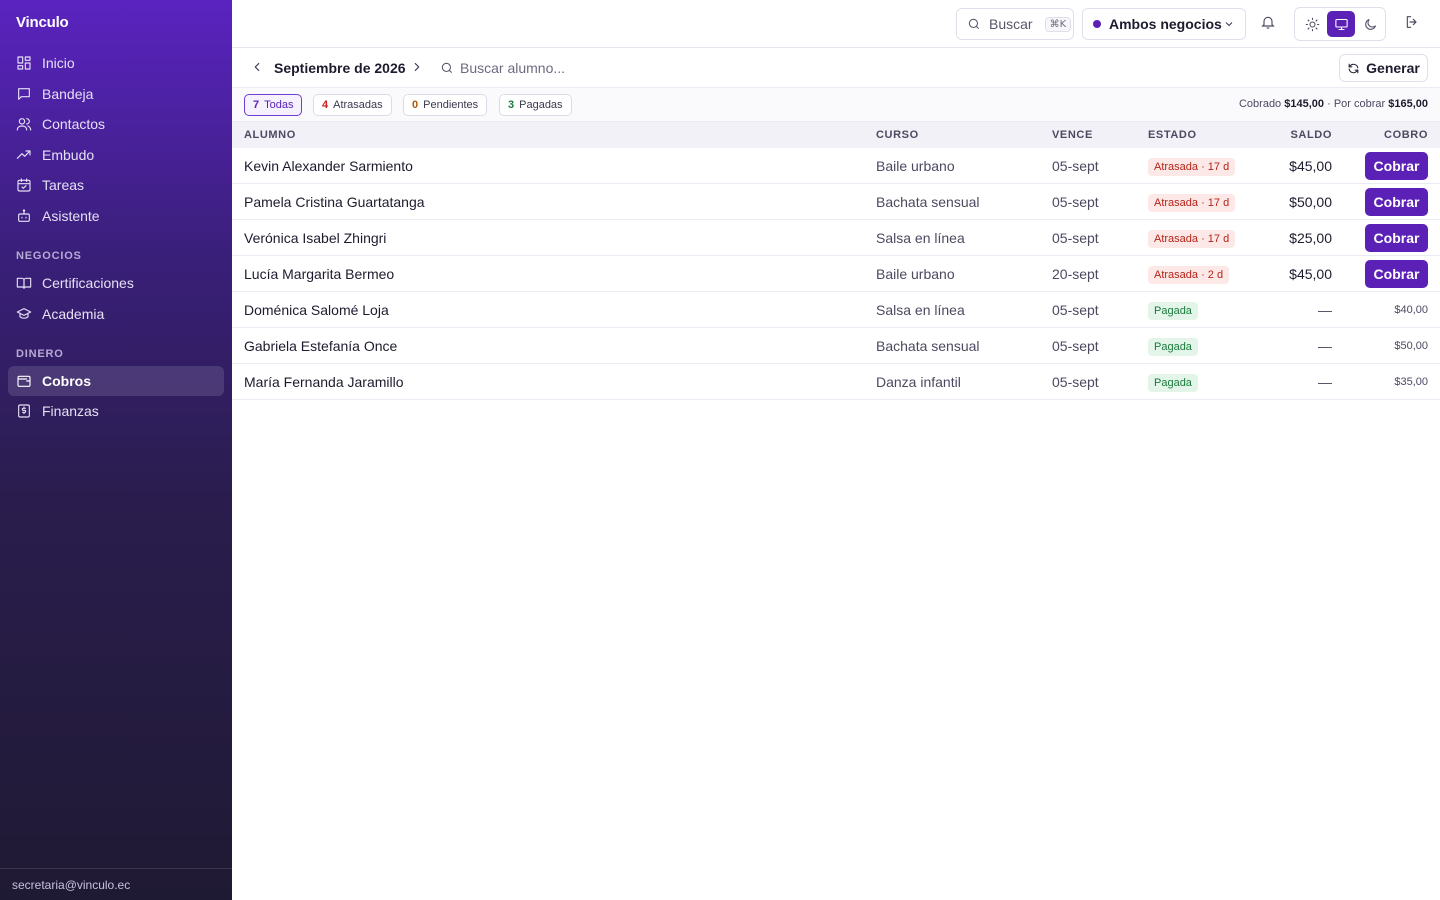  I want to click on previous-month-button, so click(258, 68).